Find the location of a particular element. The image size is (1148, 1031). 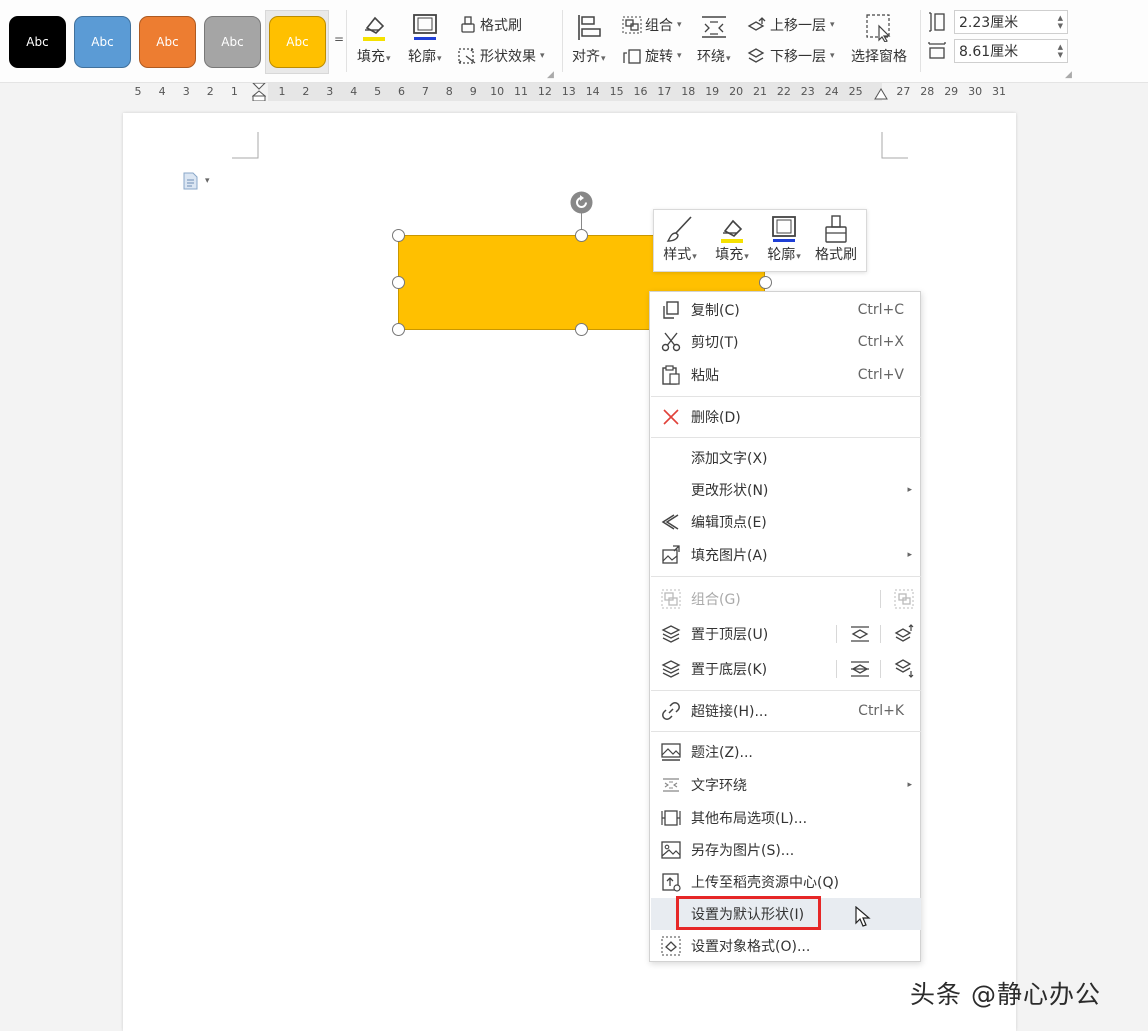

group-button: 组合 ▾ is located at coordinates (652, 25).